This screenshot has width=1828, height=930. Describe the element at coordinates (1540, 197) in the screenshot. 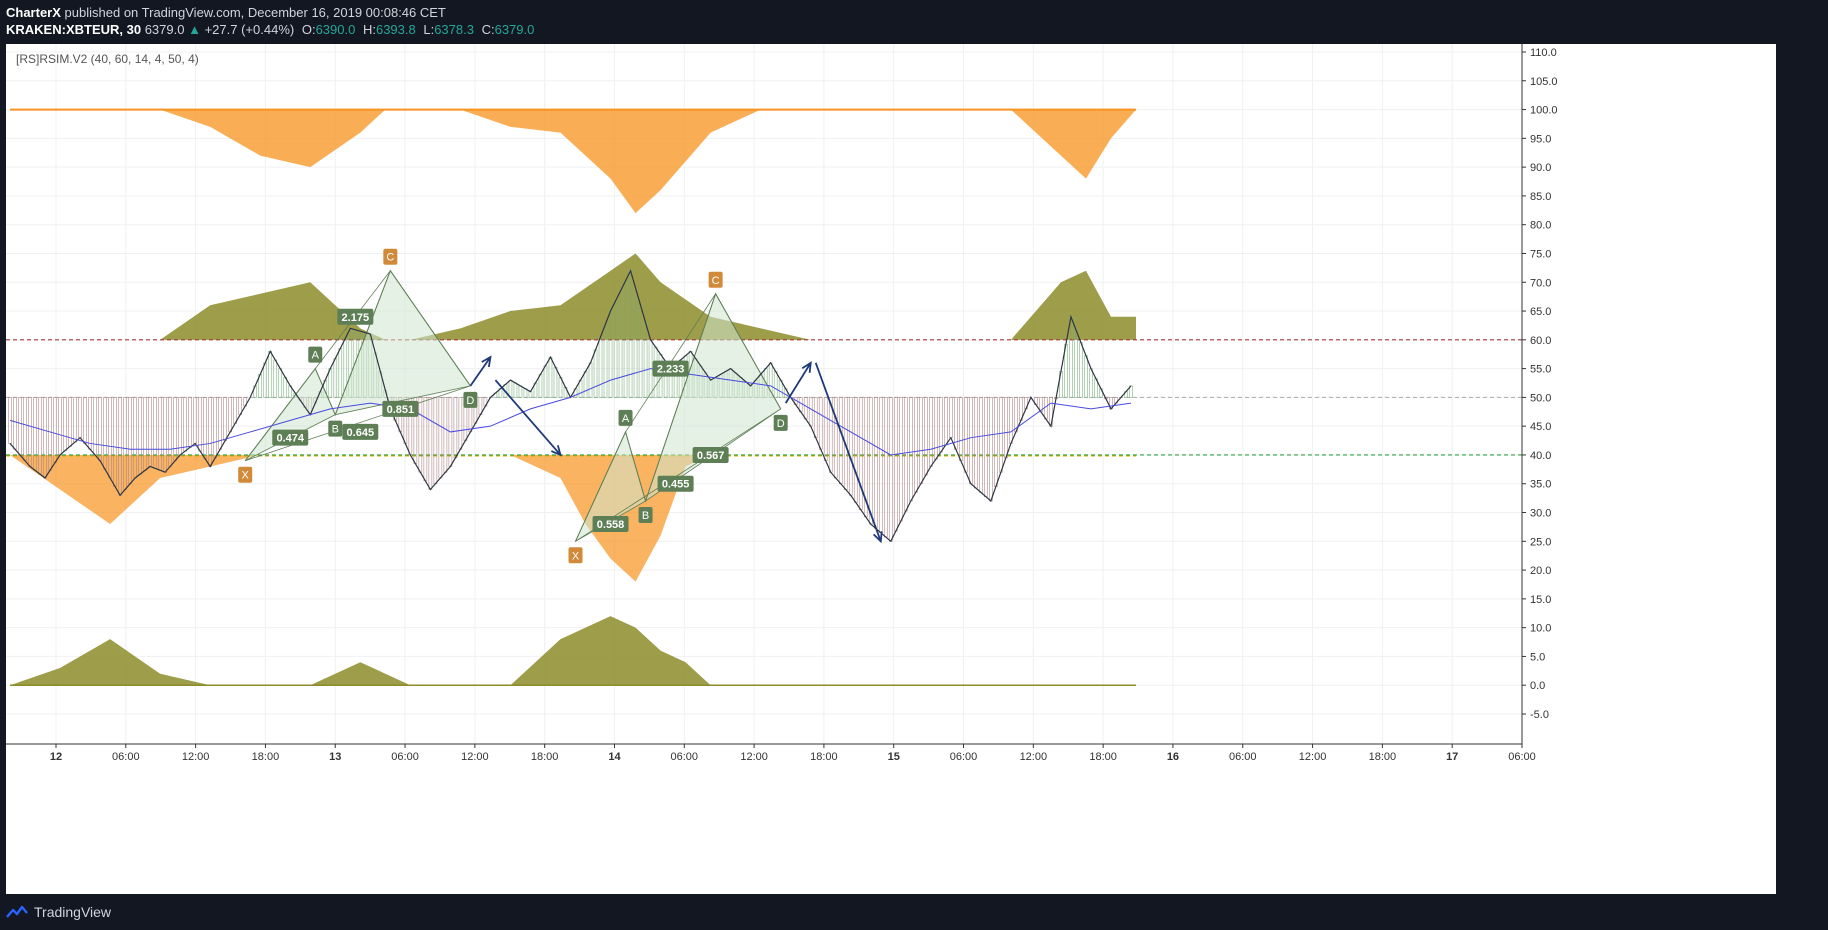

I see `y-tick-label: 85.0` at that location.